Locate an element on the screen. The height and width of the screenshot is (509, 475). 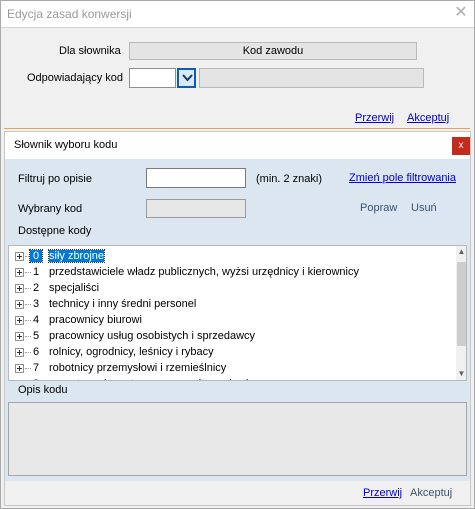
scroll-down-icon: ▼ is located at coordinates (461, 374).